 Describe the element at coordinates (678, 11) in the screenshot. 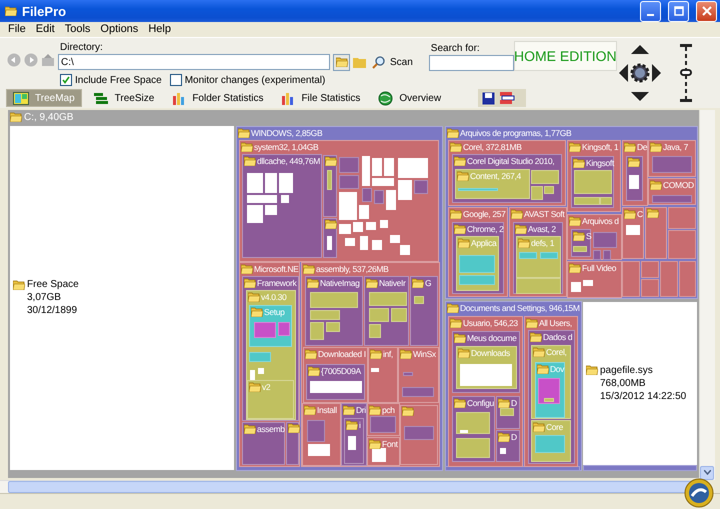

I see `maximize-button` at that location.